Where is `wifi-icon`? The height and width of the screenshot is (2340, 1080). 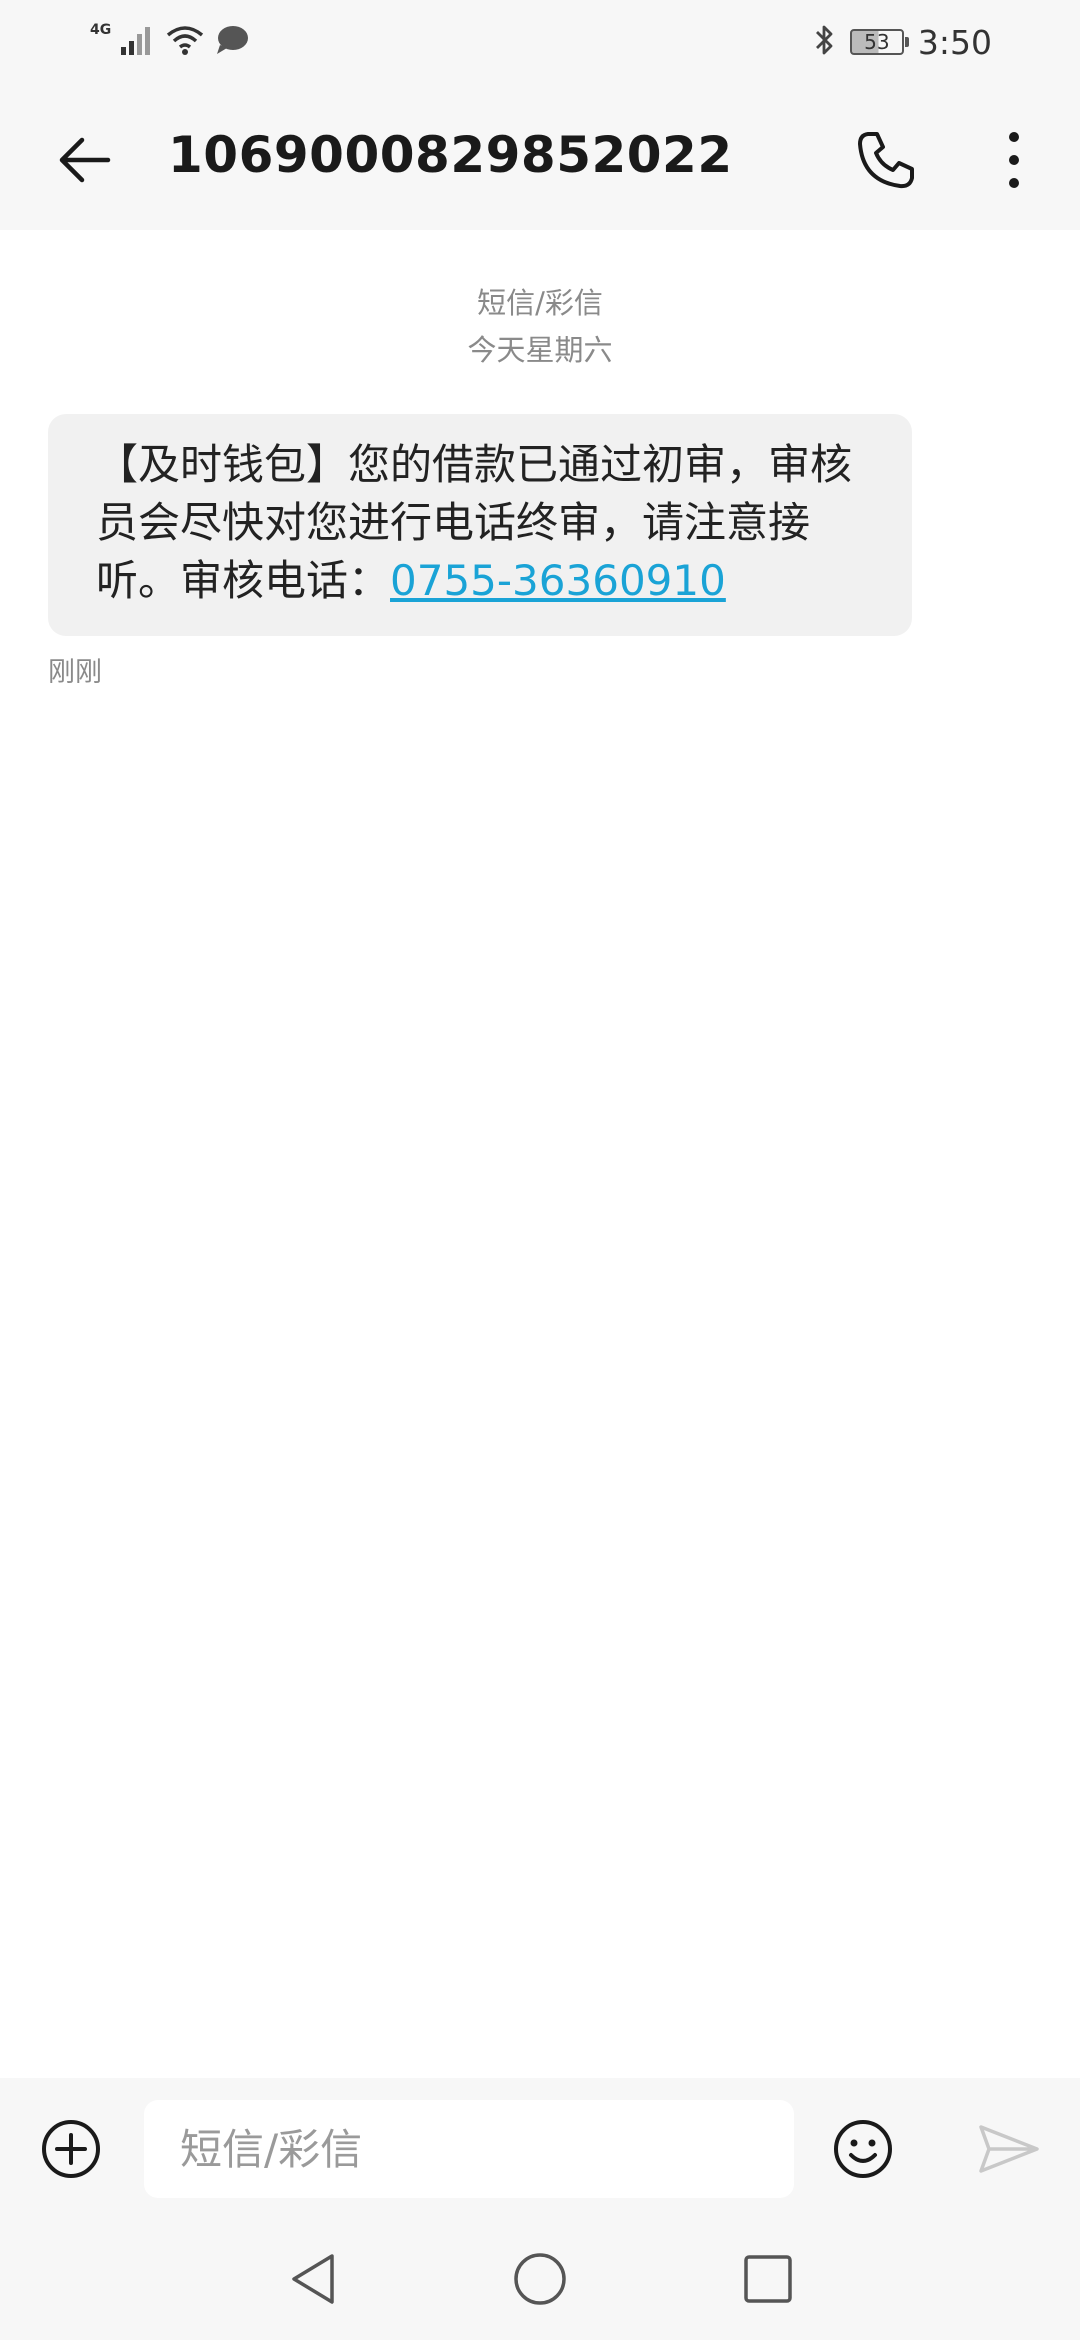 wifi-icon is located at coordinates (185, 42).